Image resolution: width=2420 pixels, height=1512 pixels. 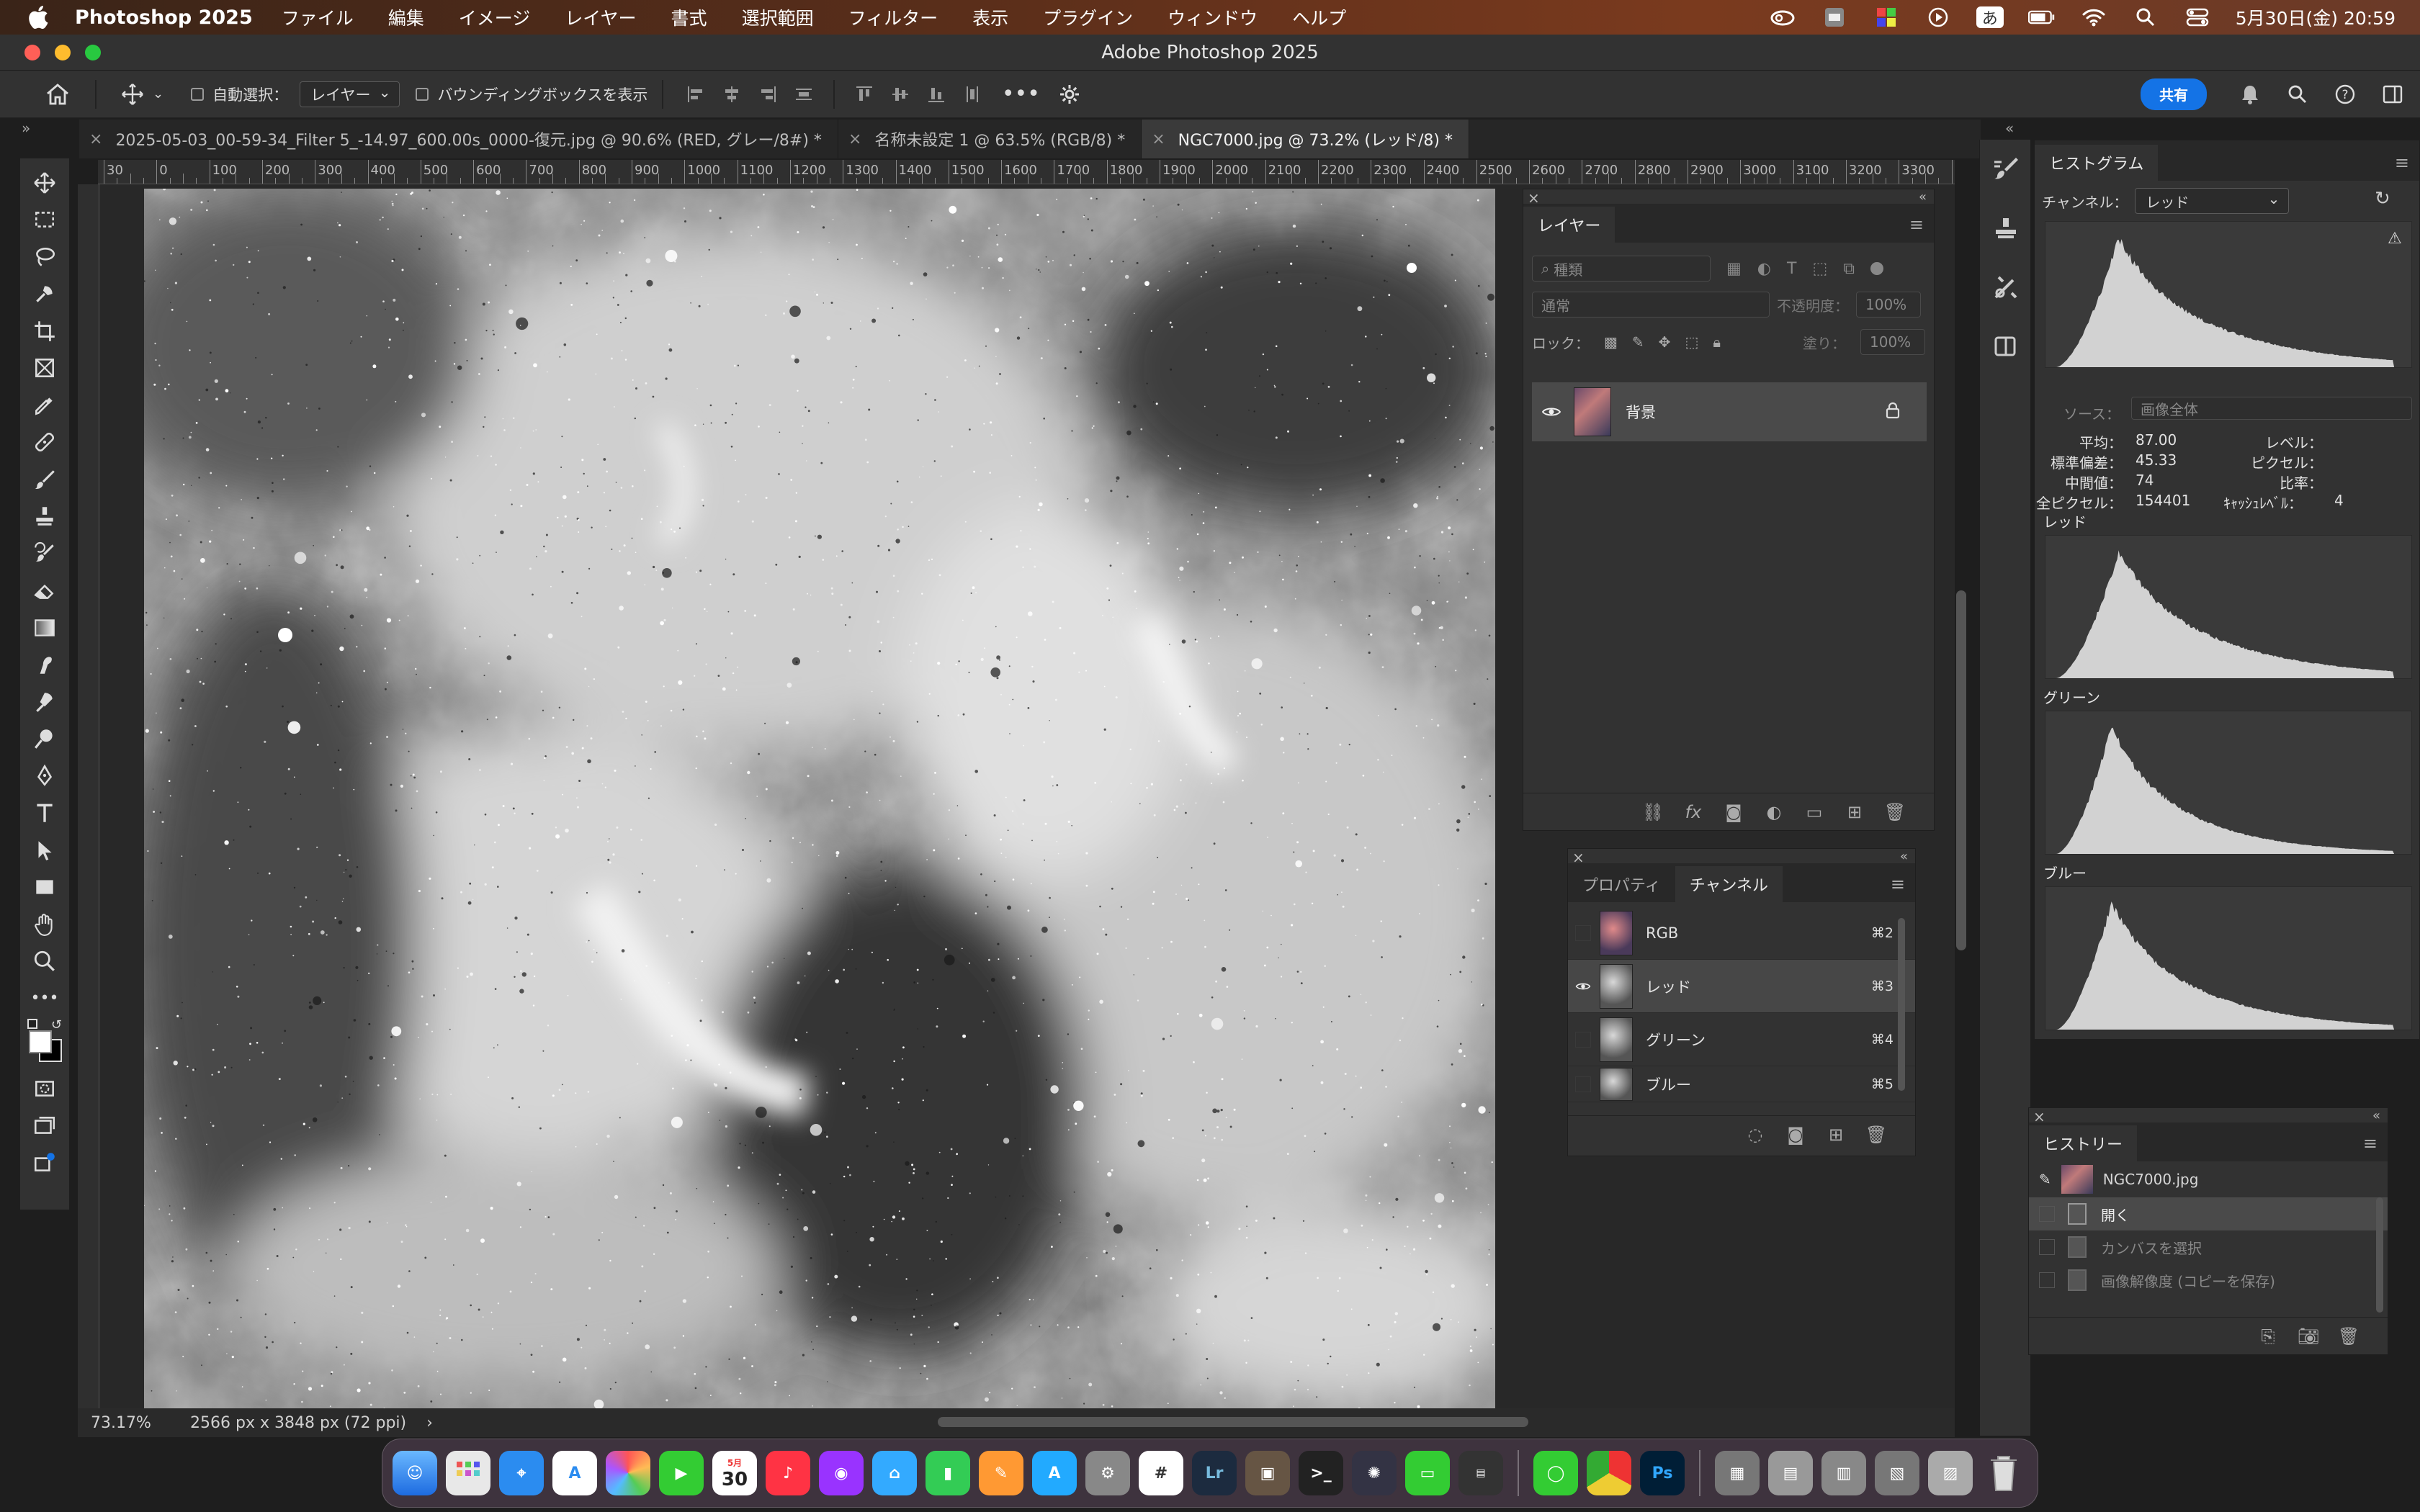 What do you see at coordinates (1583, 986) in the screenshot?
I see `eye-icon` at bounding box center [1583, 986].